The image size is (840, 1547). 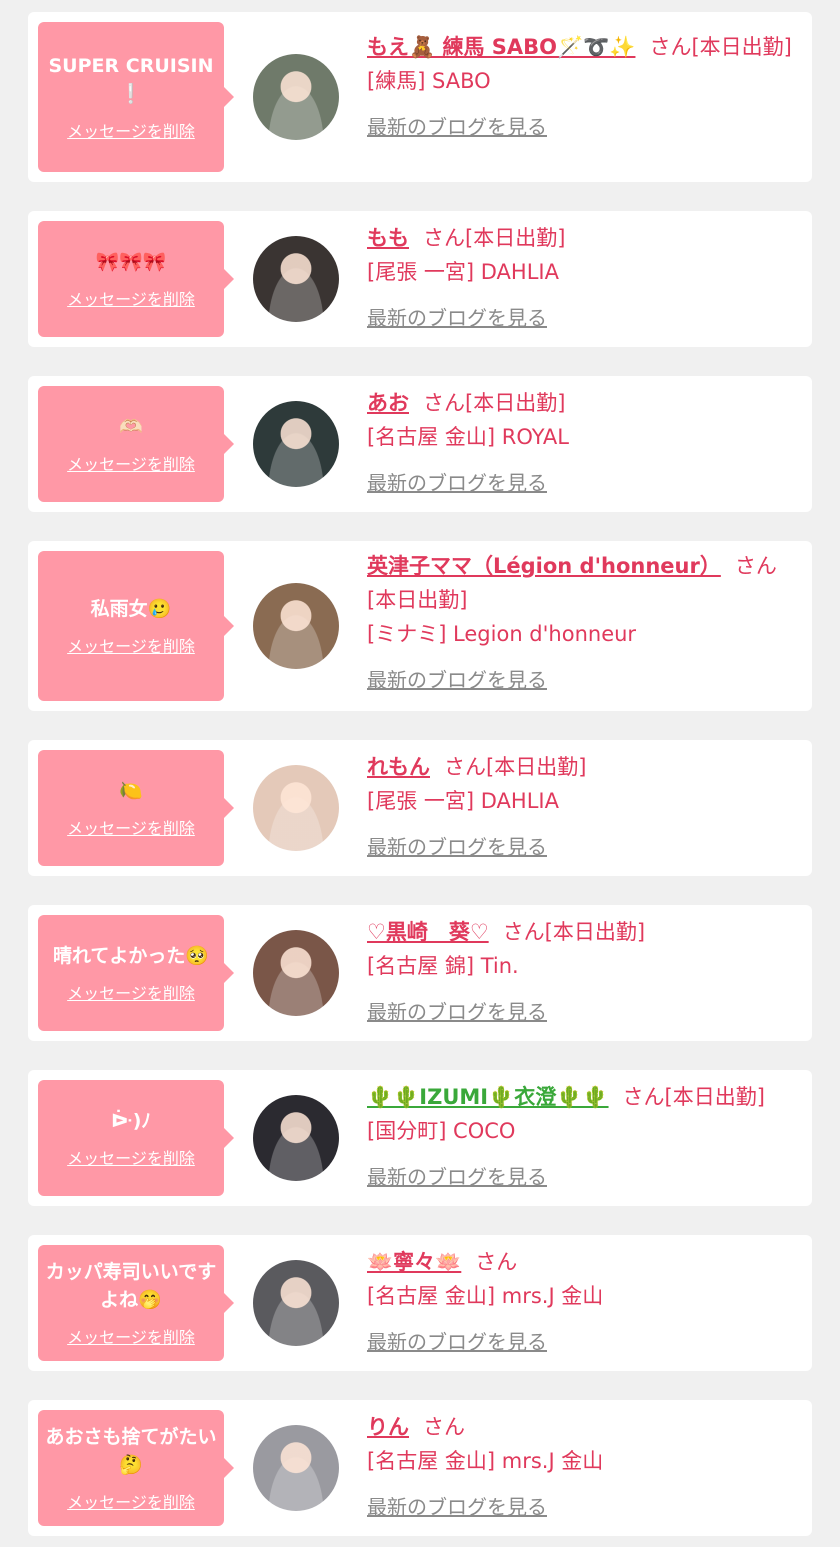 What do you see at coordinates (468, 437) in the screenshot?
I see `shop-label: [名古屋 金山] ROYAL` at bounding box center [468, 437].